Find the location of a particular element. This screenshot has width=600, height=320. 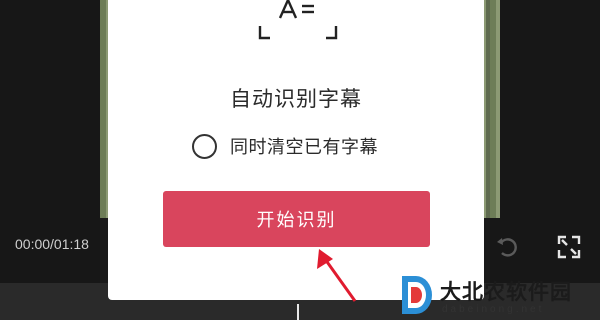

watermark-name: 大北农软件园 is located at coordinates (506, 291).